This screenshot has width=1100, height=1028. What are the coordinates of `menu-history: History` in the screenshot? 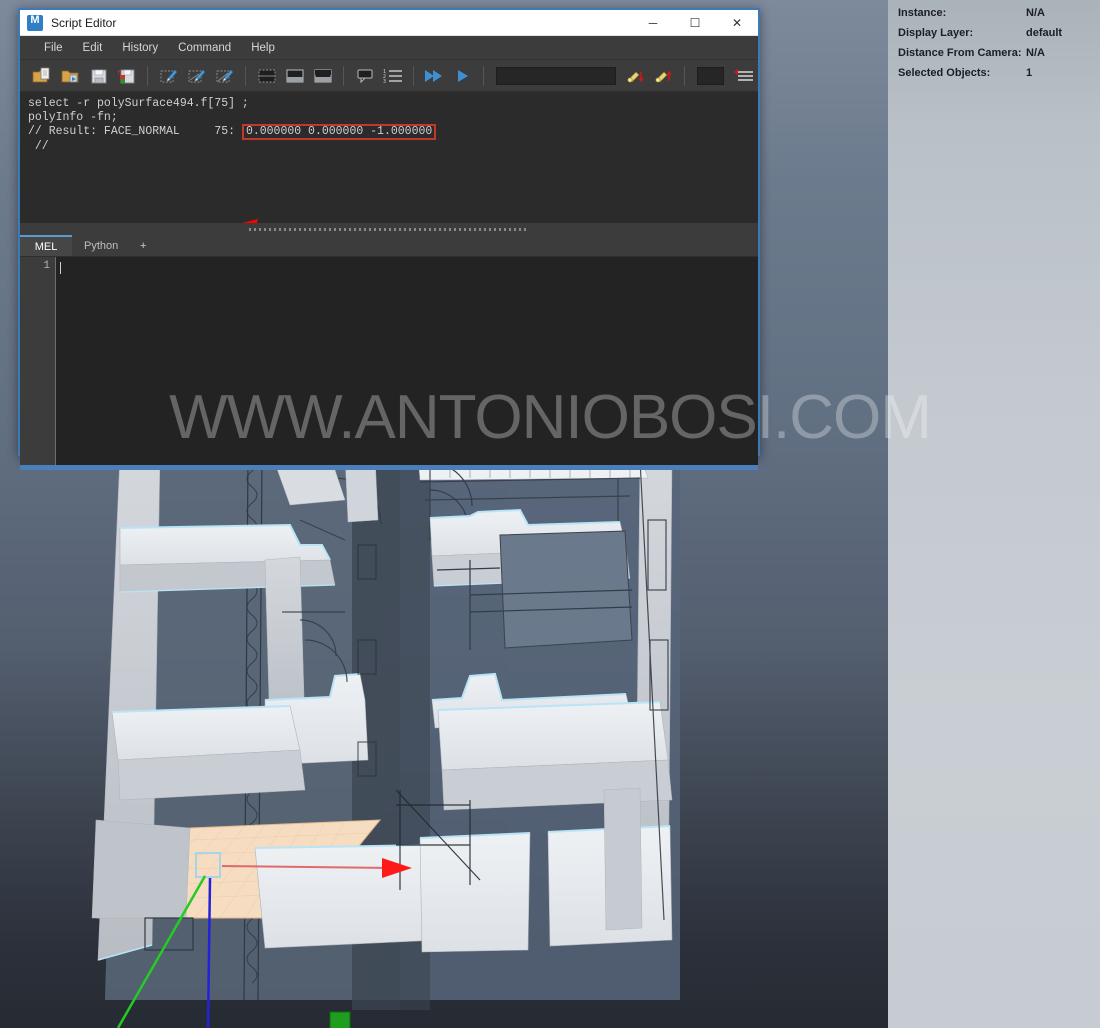 It's located at (140, 48).